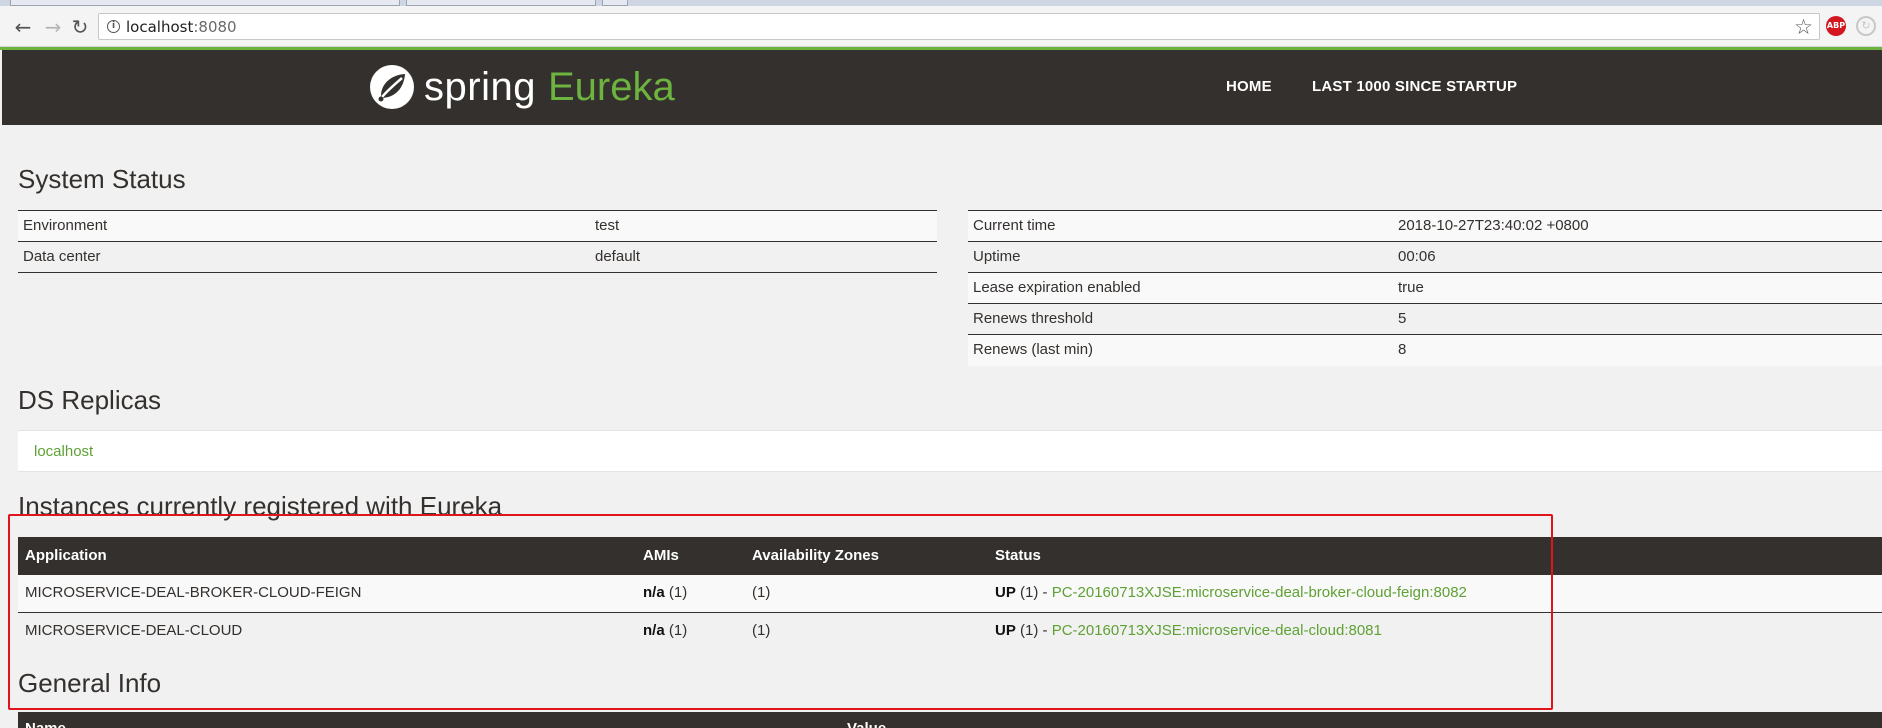 Image resolution: width=1882 pixels, height=728 pixels. I want to click on url-text: localhost:8080, so click(181, 27).